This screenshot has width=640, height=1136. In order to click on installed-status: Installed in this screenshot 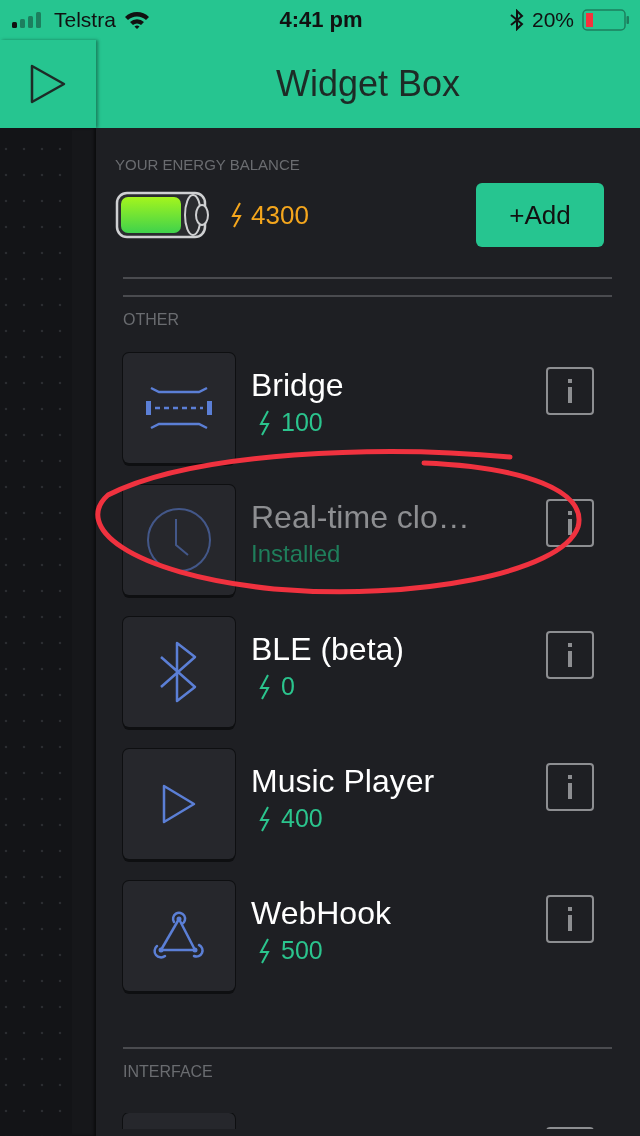, I will do `click(296, 554)`.